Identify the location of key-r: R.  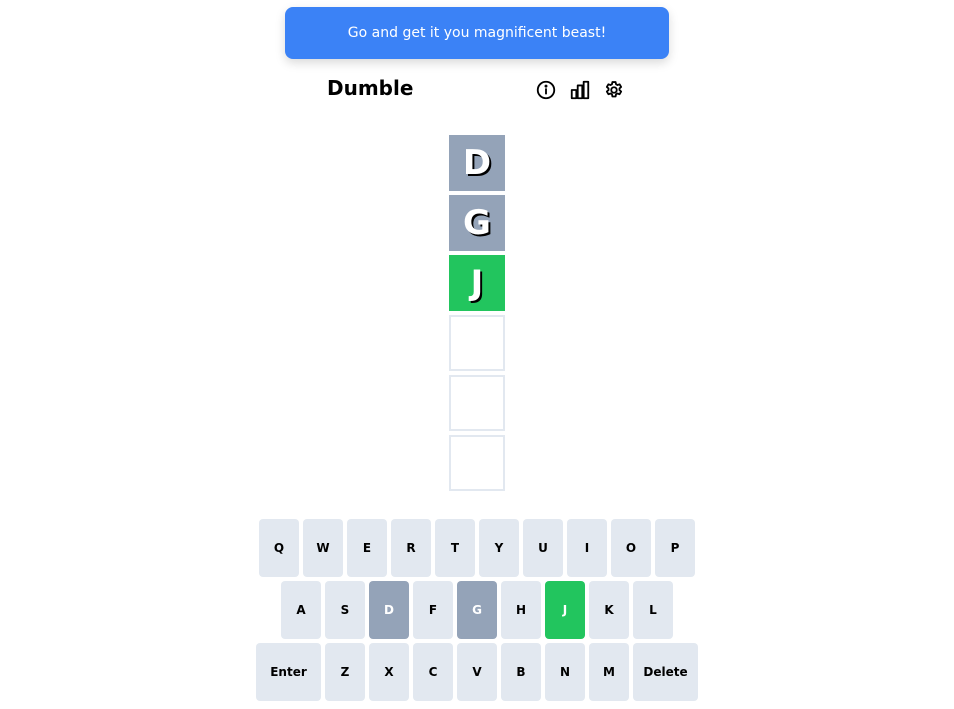
(411, 548).